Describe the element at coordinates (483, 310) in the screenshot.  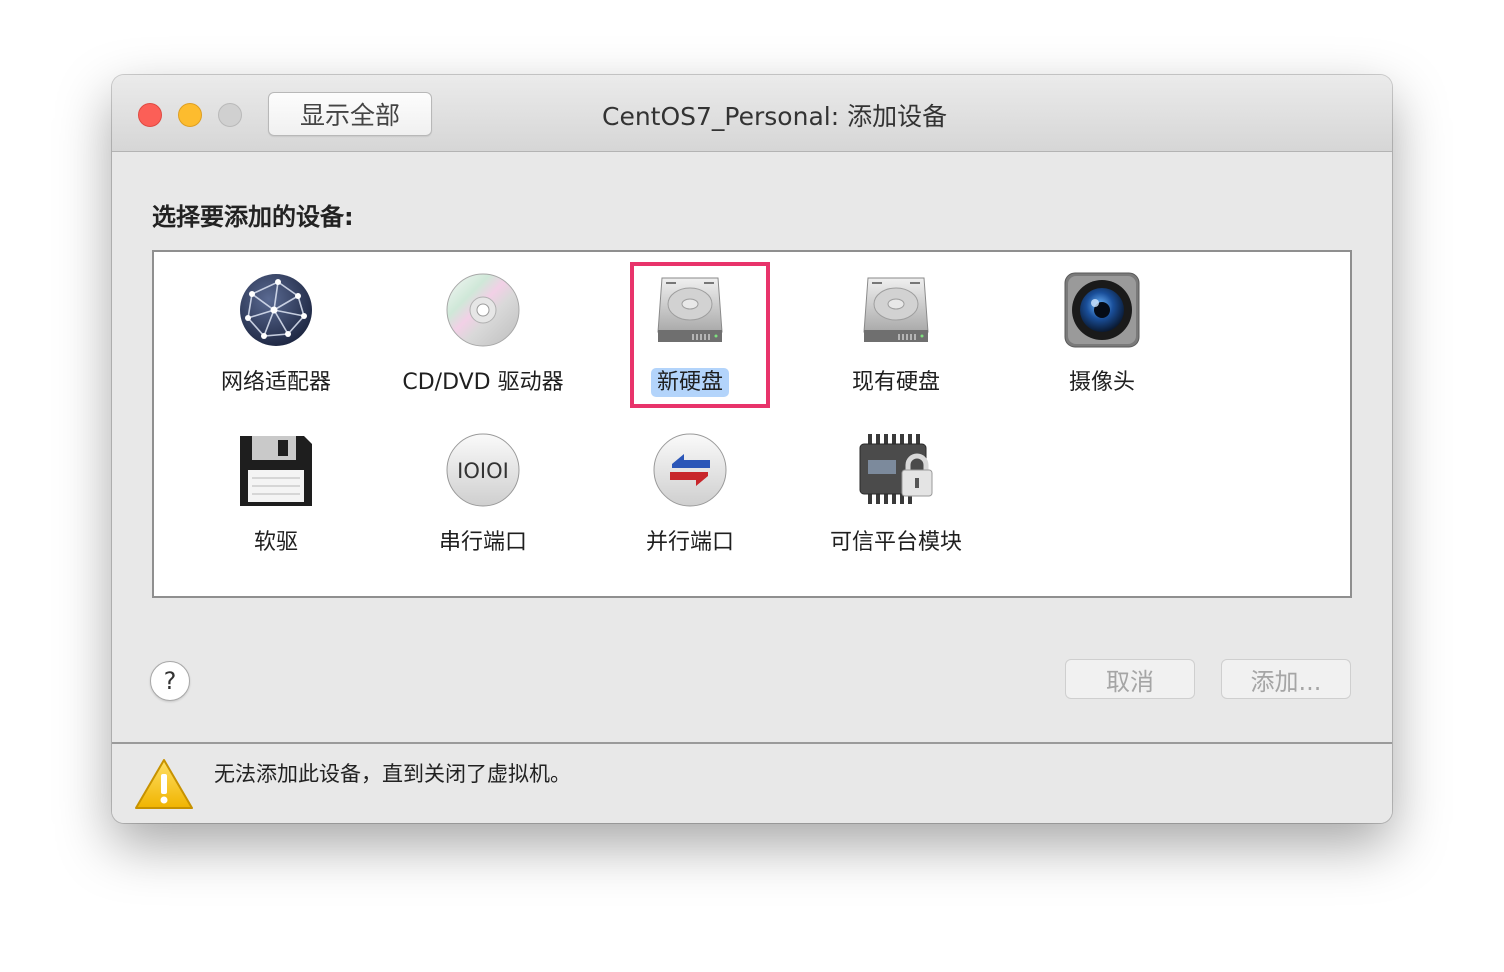
I see `cd-dvd-disc-icon` at that location.